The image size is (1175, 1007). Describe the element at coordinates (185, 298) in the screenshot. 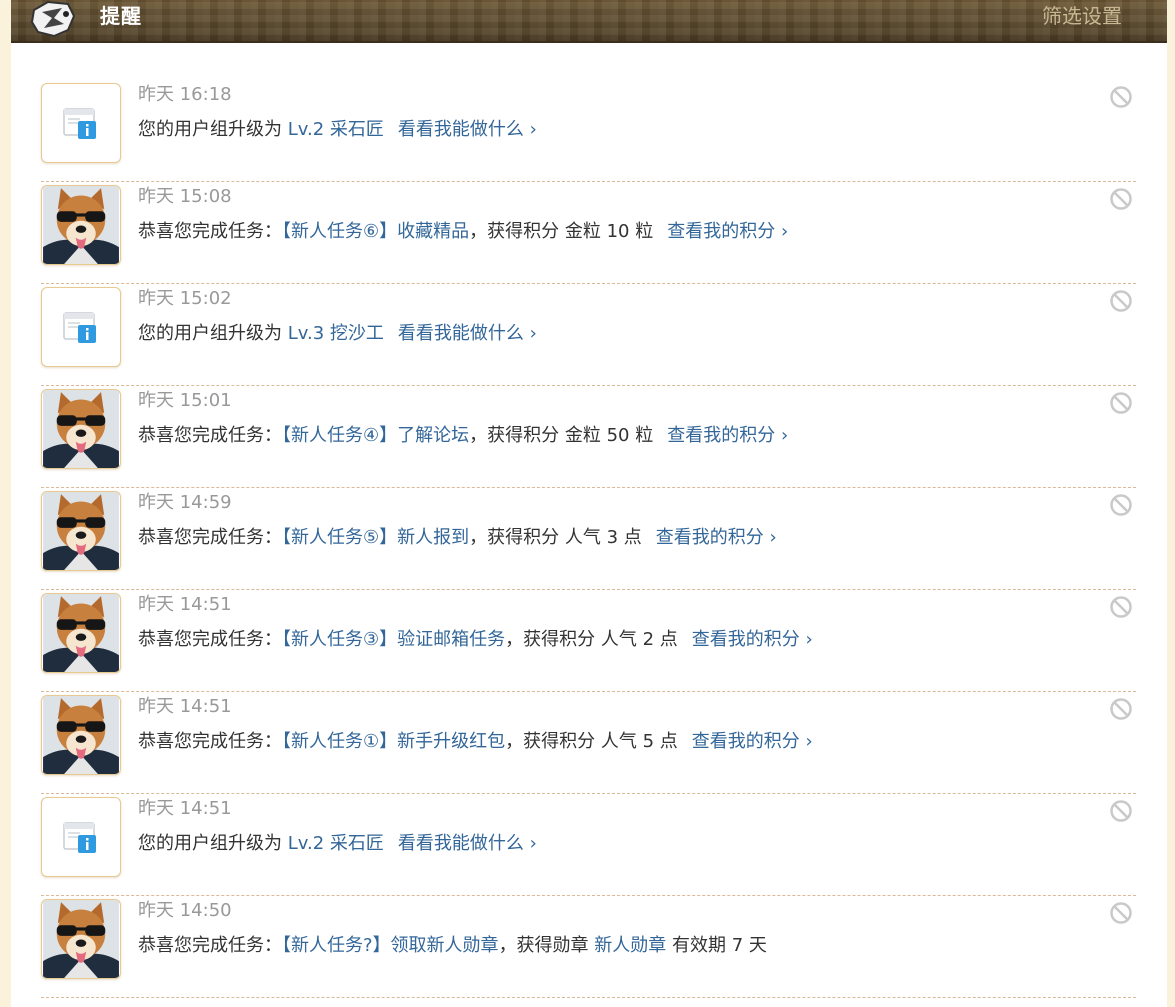

I see `notification-time: 昨天 15:02` at that location.